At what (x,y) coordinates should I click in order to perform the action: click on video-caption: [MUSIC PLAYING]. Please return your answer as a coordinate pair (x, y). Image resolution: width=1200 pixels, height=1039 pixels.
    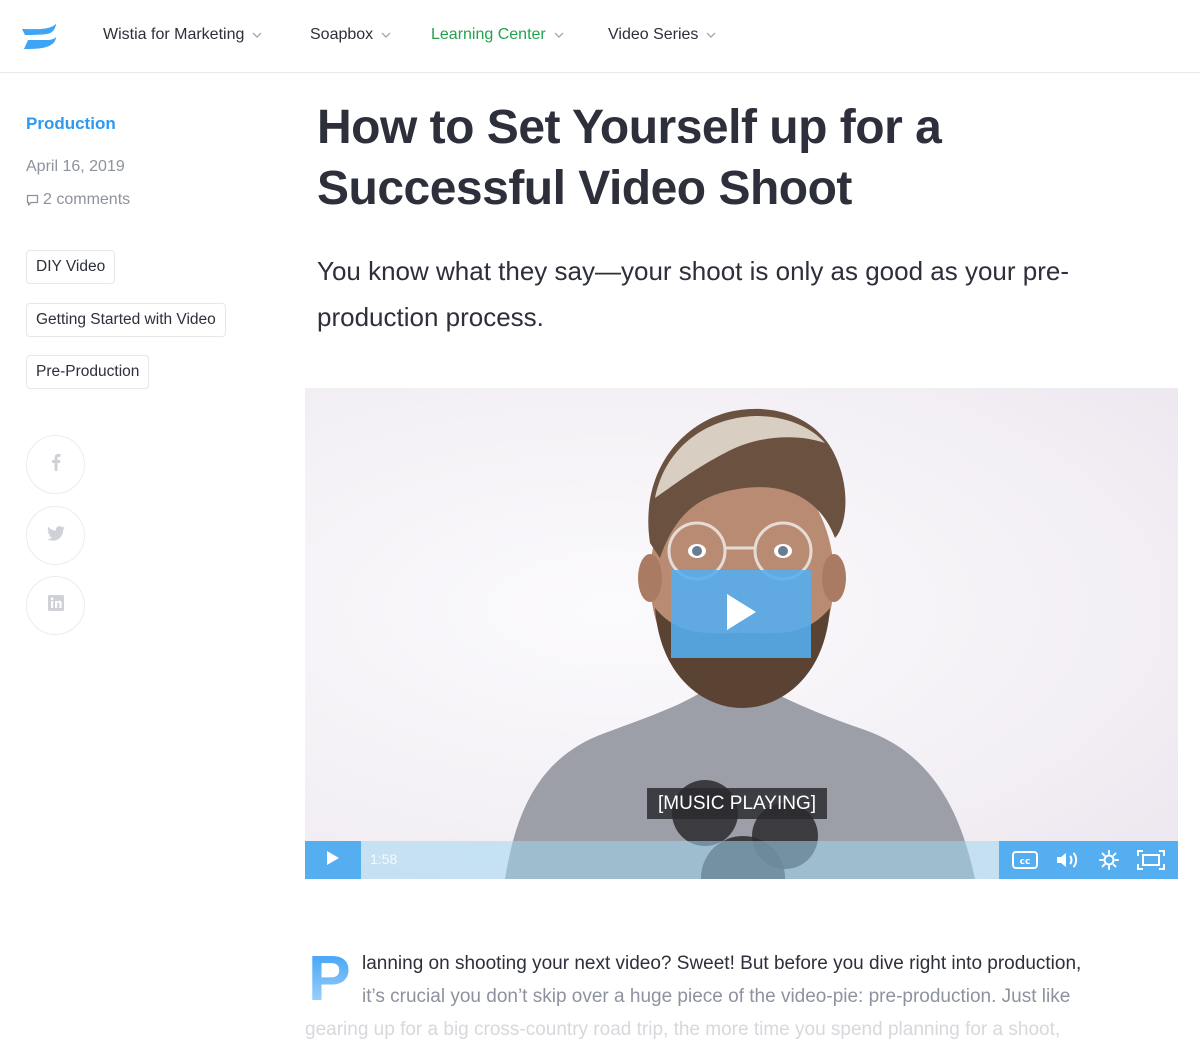
    Looking at the image, I should click on (737, 803).